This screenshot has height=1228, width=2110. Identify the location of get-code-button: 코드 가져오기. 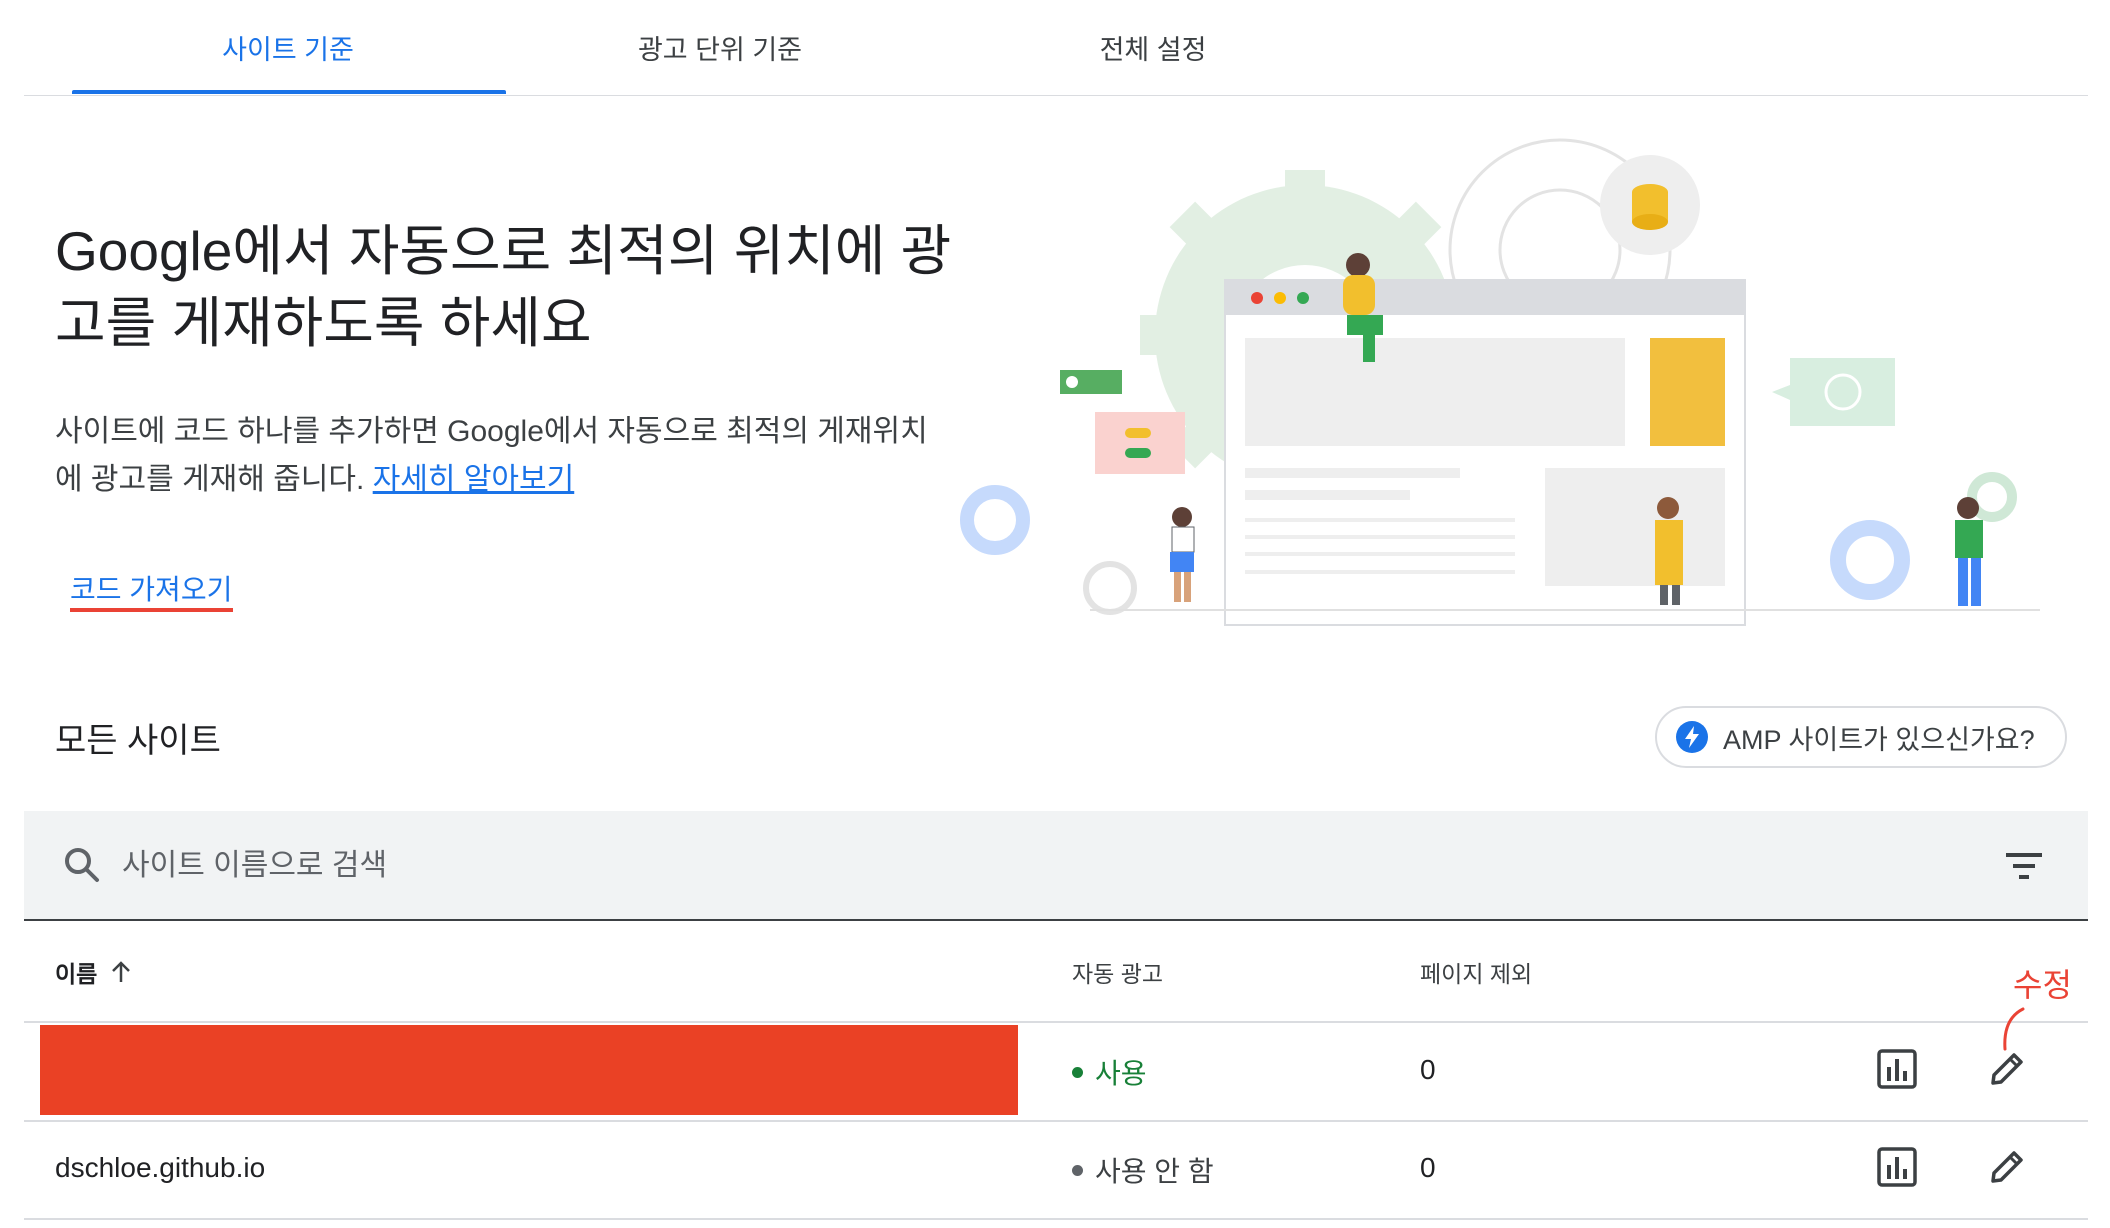
(151, 588).